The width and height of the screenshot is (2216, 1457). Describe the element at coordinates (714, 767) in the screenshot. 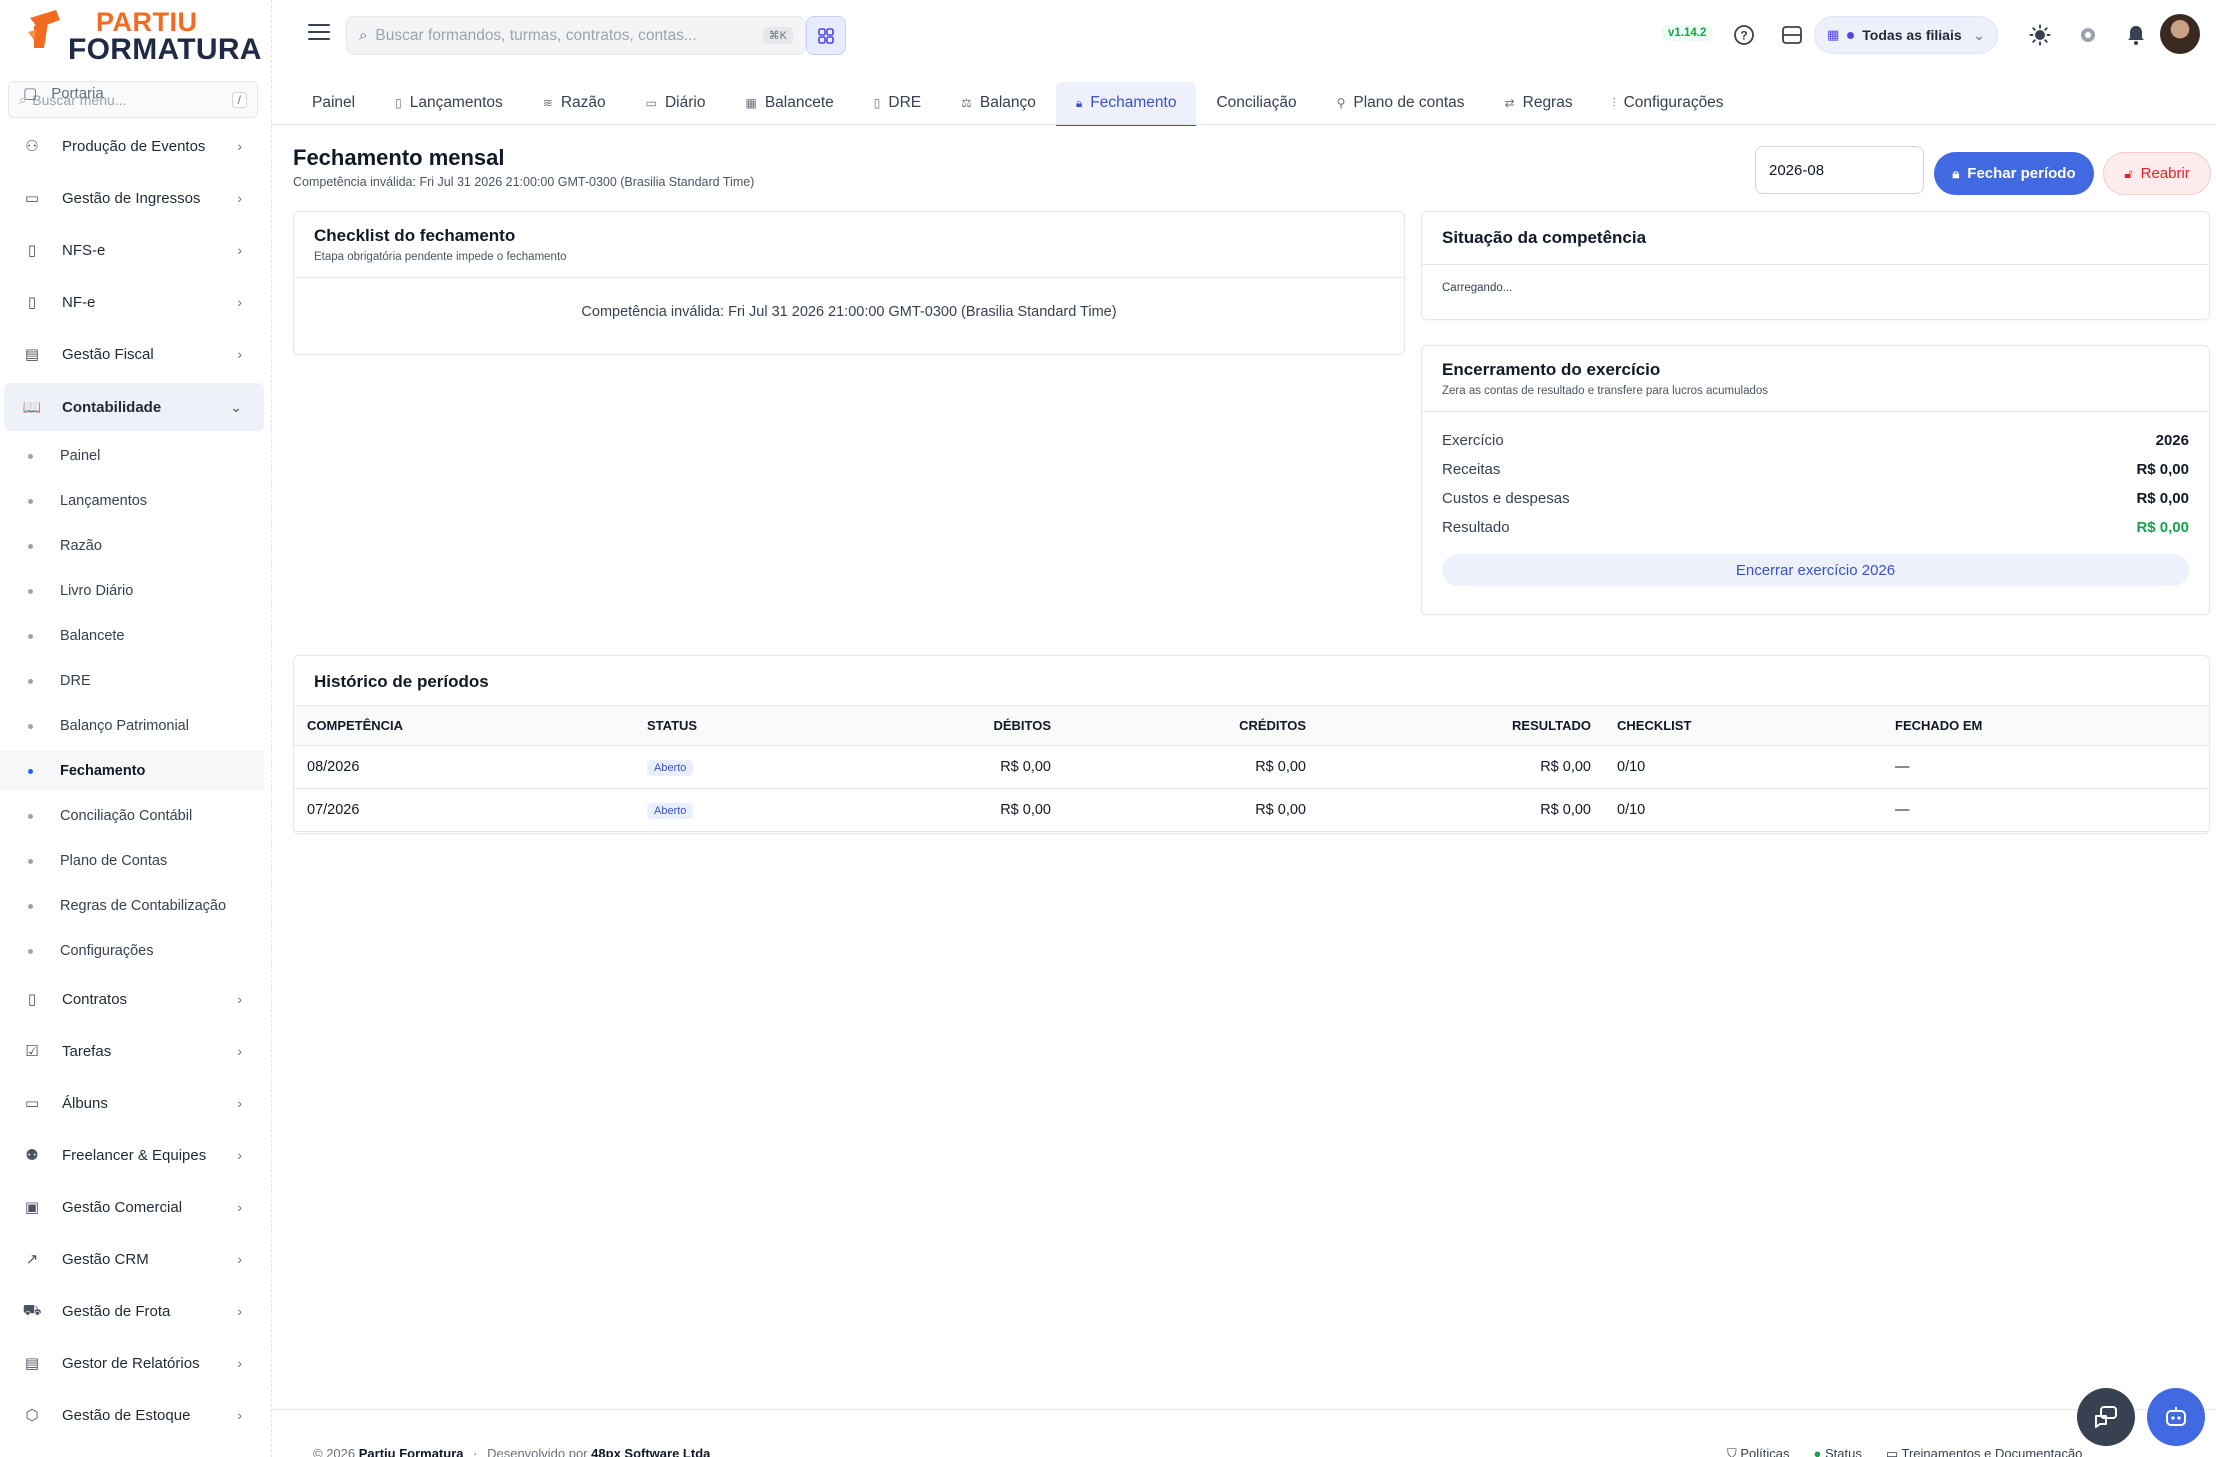

I see `cell-status: Aberto` at that location.